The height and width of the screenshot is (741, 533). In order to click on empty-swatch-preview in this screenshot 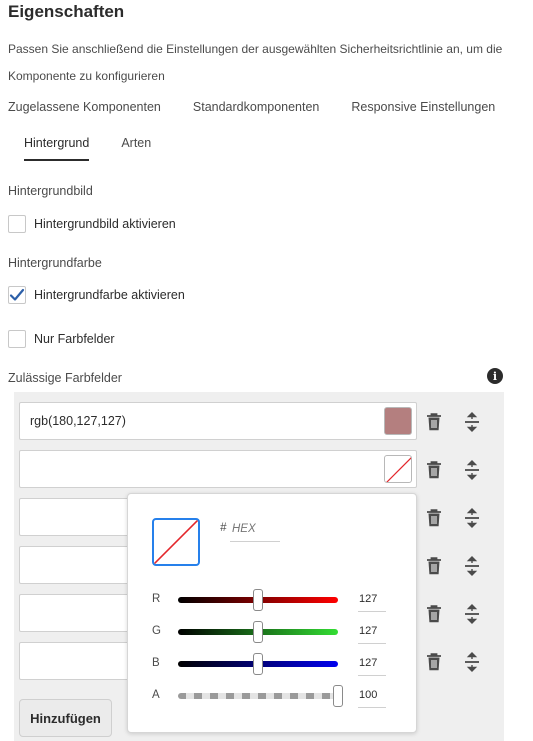, I will do `click(398, 469)`.